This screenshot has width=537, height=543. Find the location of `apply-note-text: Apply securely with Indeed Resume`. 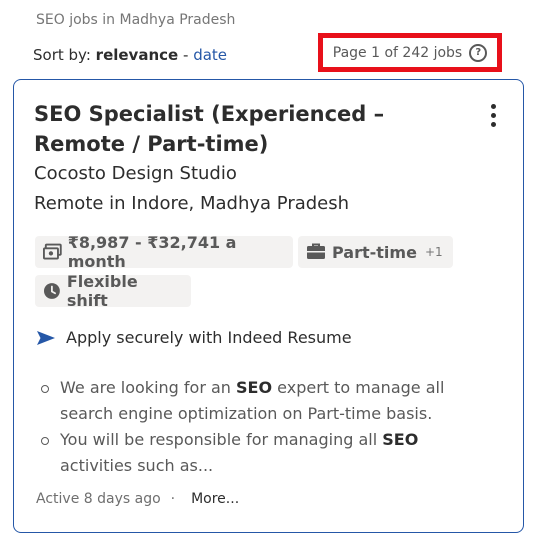

apply-note-text: Apply securely with Indeed Resume is located at coordinates (209, 337).